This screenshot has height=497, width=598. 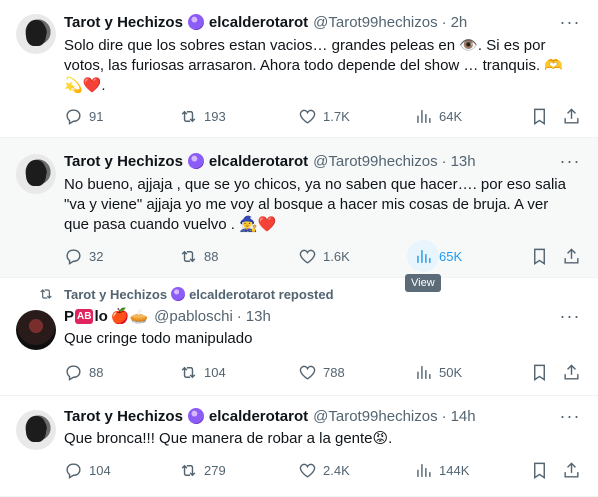 What do you see at coordinates (83, 372) in the screenshot?
I see `reply-button: 88` at bounding box center [83, 372].